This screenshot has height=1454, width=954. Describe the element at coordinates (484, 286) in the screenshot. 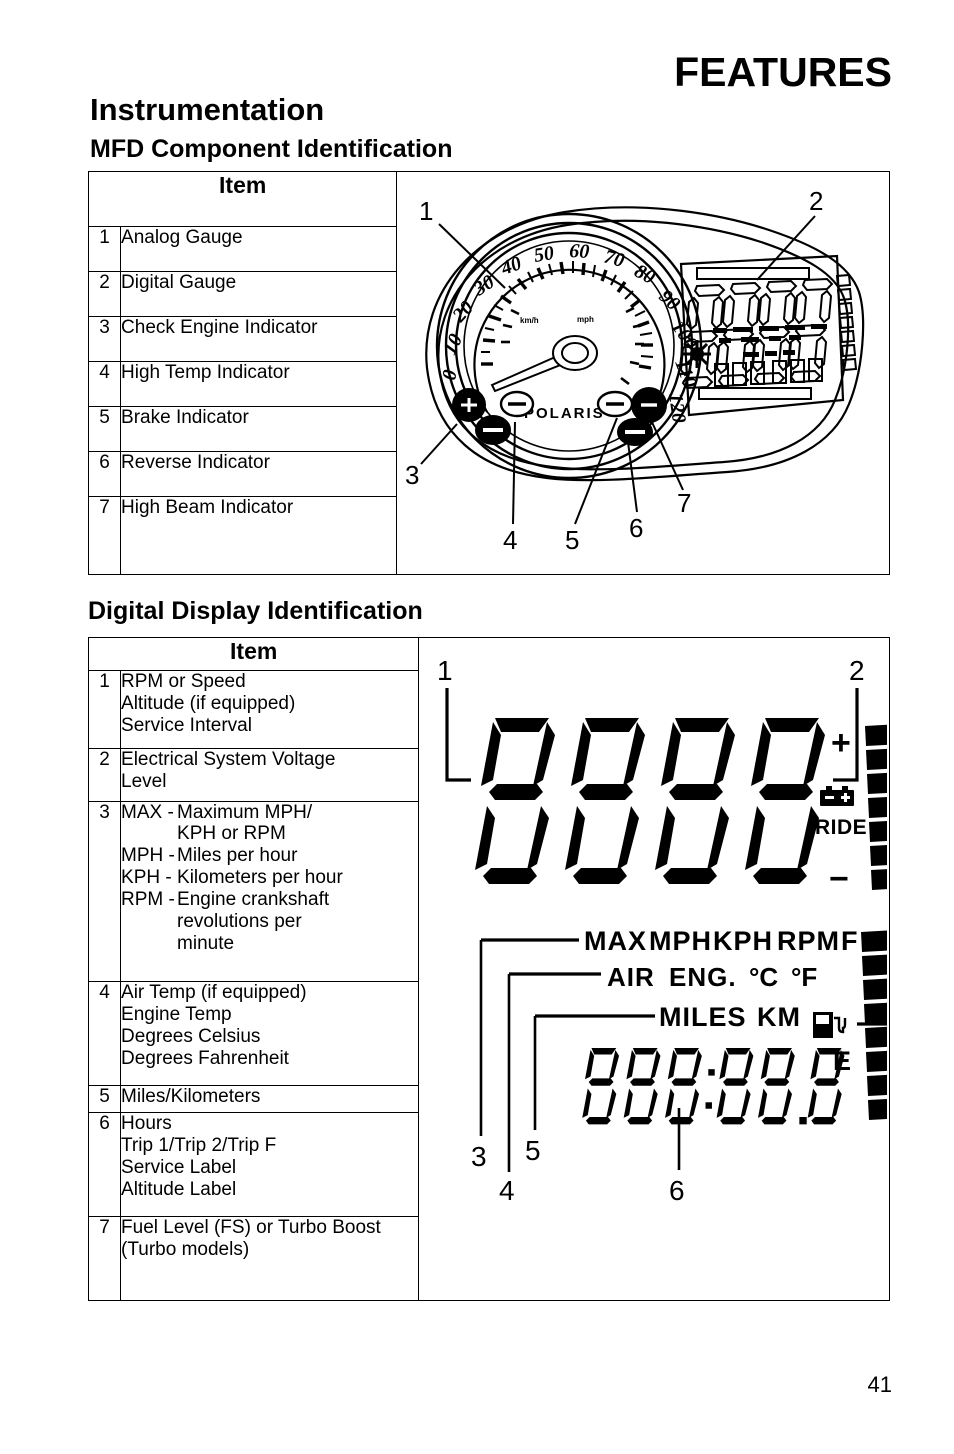

I see `svg-text: 30` at that location.